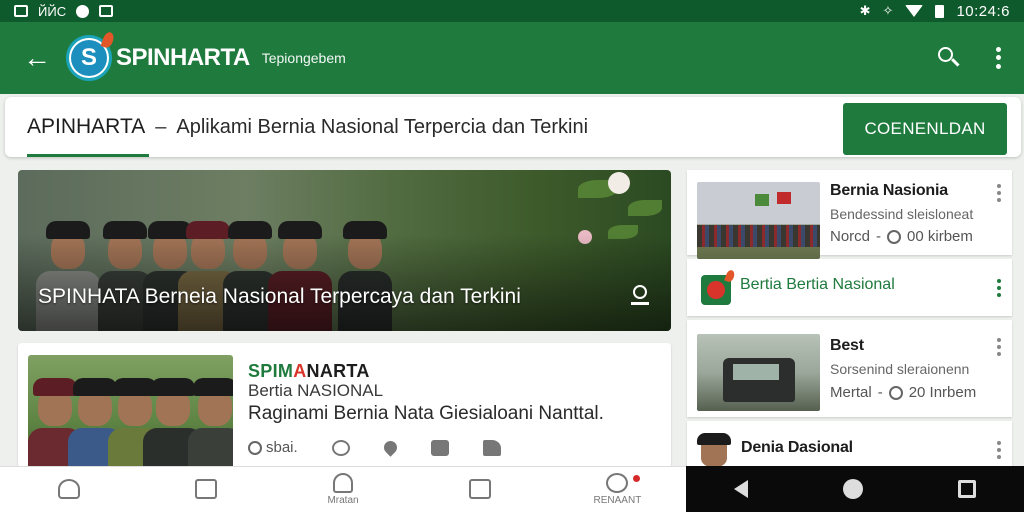  I want to click on side-item-meta: Mertal - 20 Inrbem, so click(903, 392).